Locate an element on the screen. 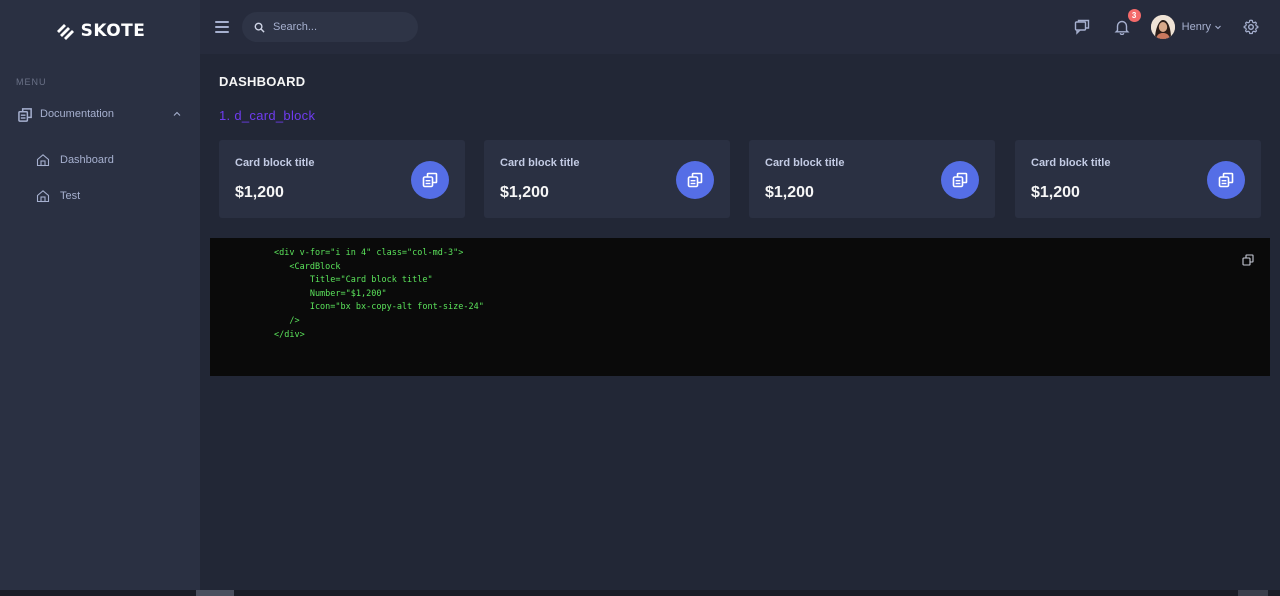 The height and width of the screenshot is (596, 1280). chevron-down-icon is located at coordinates (1218, 27).